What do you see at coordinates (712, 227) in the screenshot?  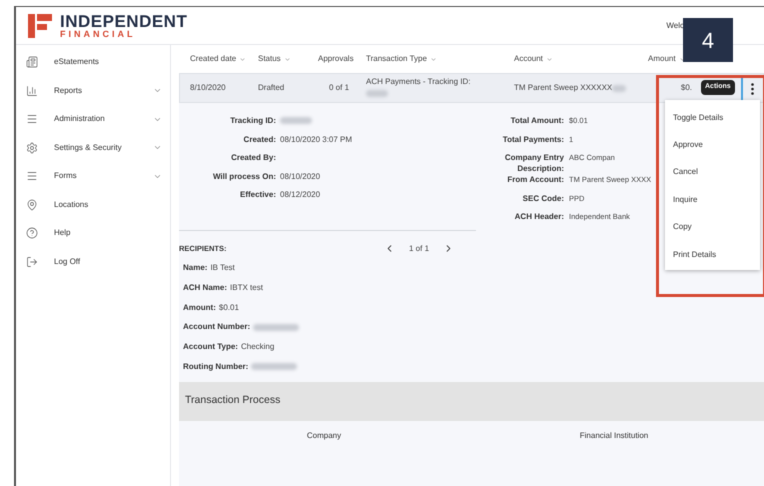 I see `menu-item: Copy` at bounding box center [712, 227].